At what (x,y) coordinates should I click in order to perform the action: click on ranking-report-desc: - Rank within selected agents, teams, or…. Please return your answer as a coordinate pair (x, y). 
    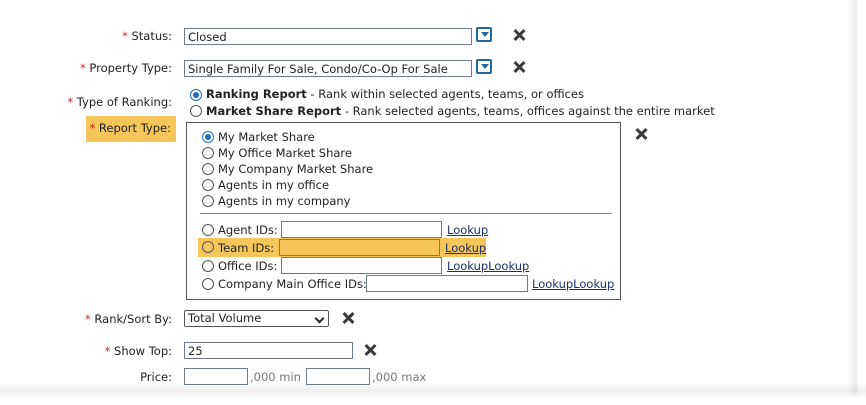
    Looking at the image, I should click on (445, 94).